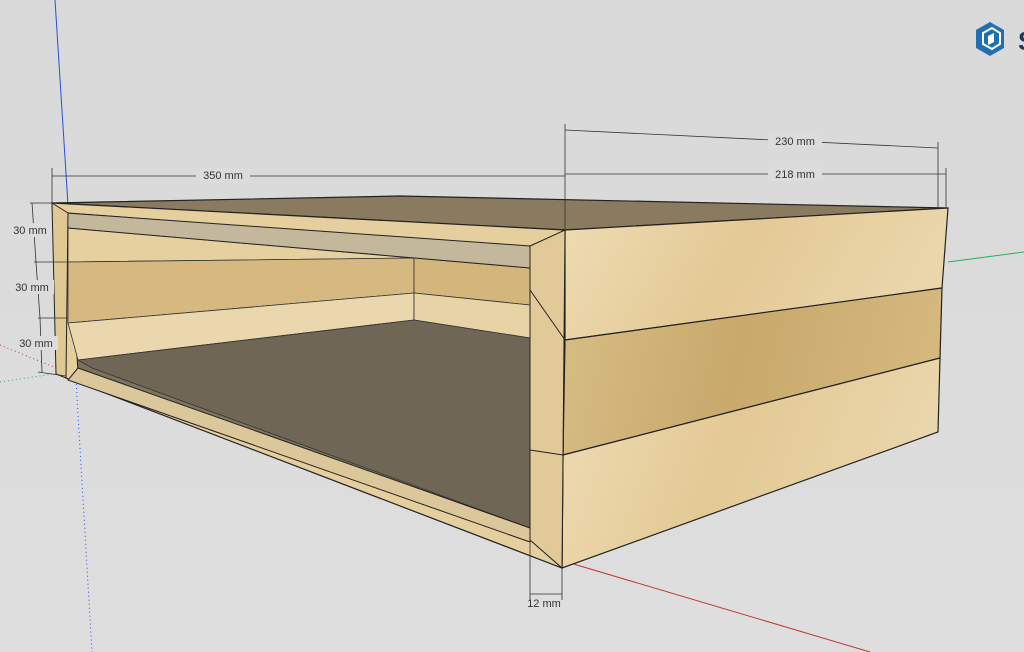 Image resolution: width=1024 pixels, height=652 pixels. I want to click on corner-bevel-top-left, so click(60, 290).